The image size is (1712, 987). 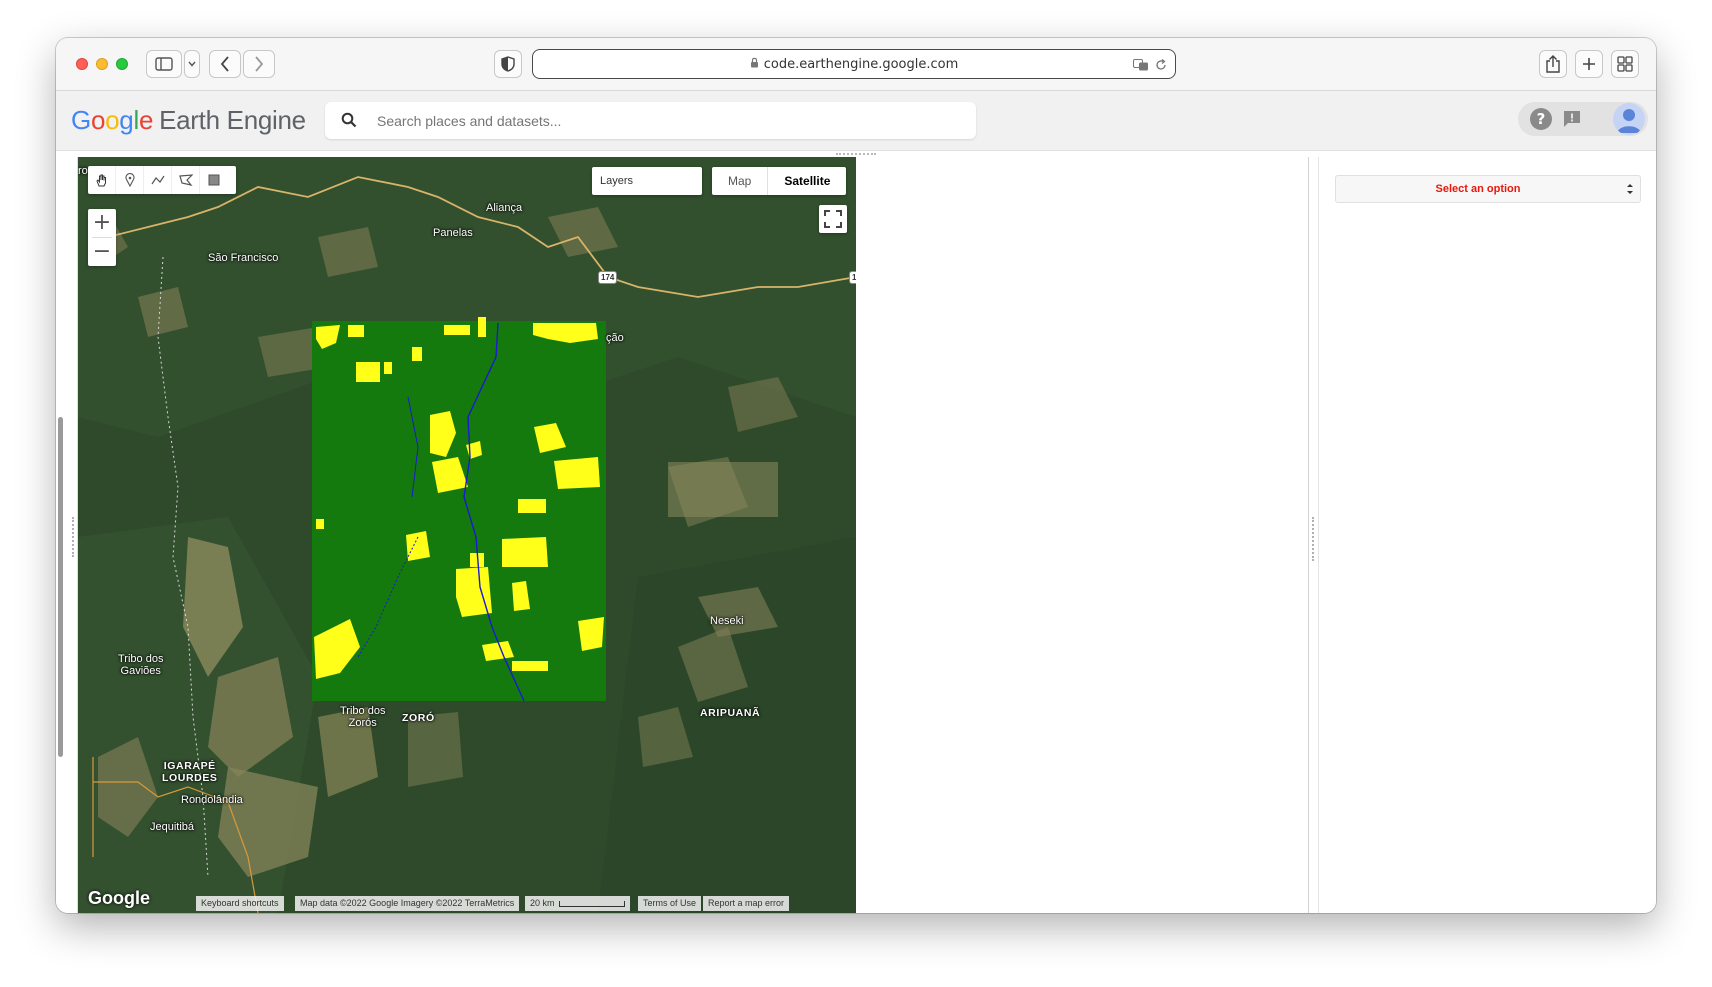 I want to click on share-button, so click(x=1553, y=64).